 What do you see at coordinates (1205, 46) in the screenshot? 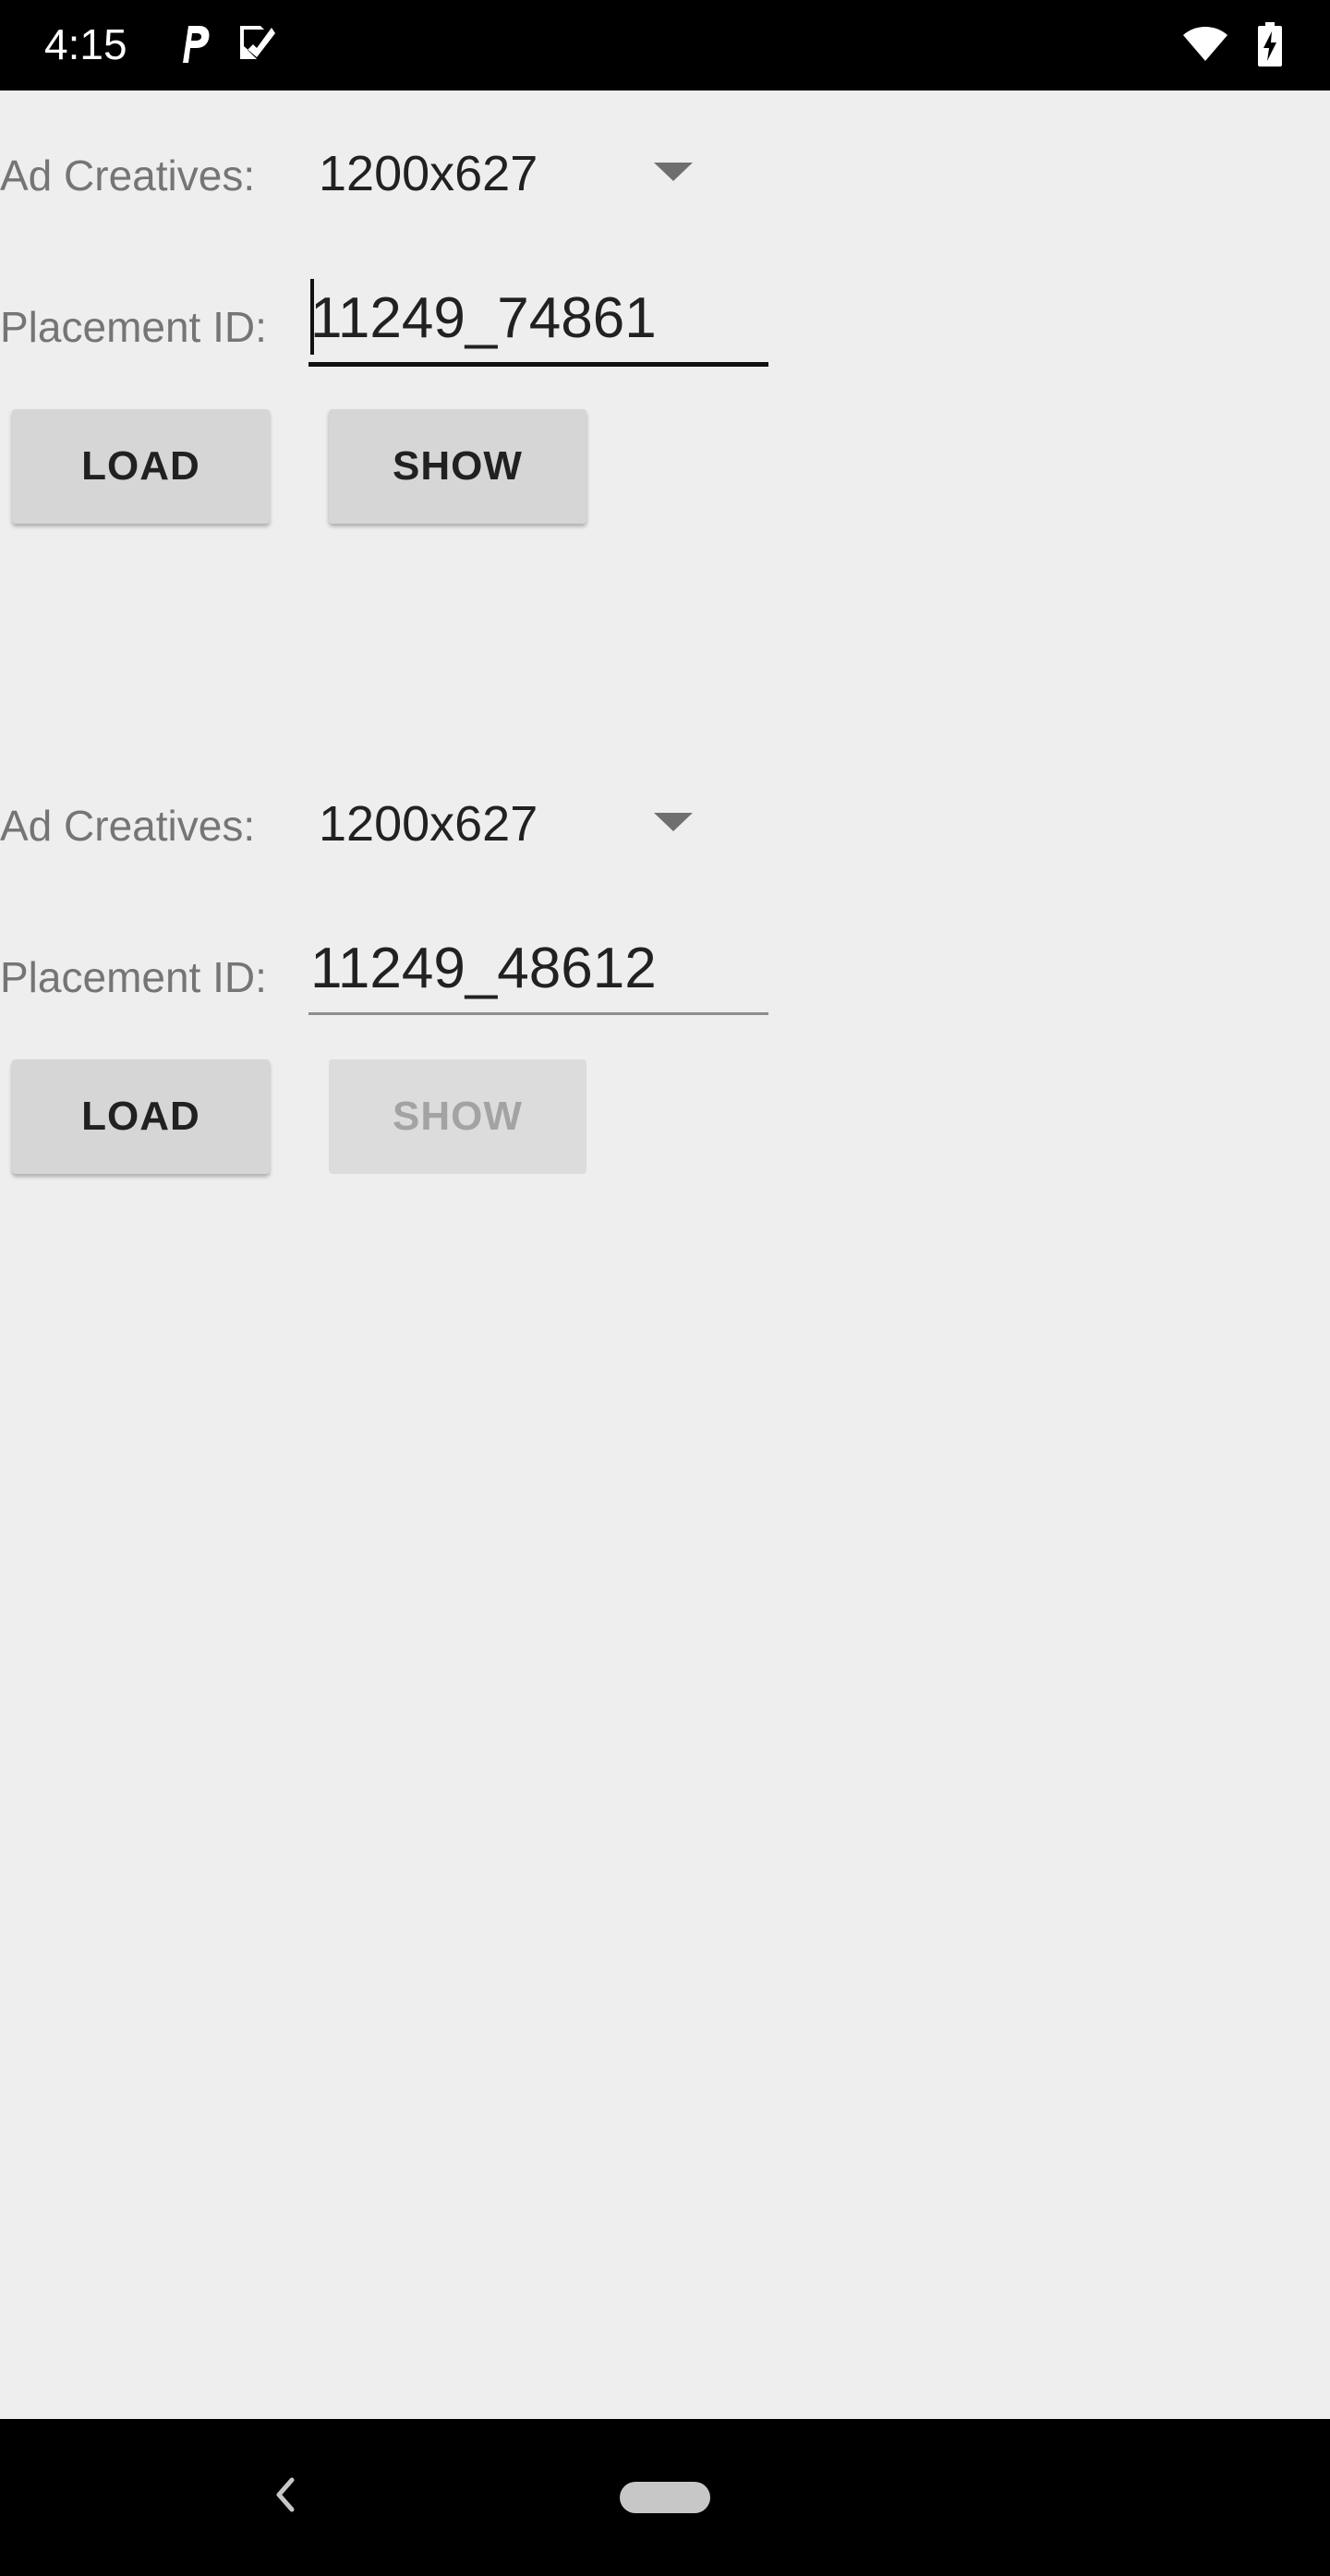
I see `wifi-icon` at bounding box center [1205, 46].